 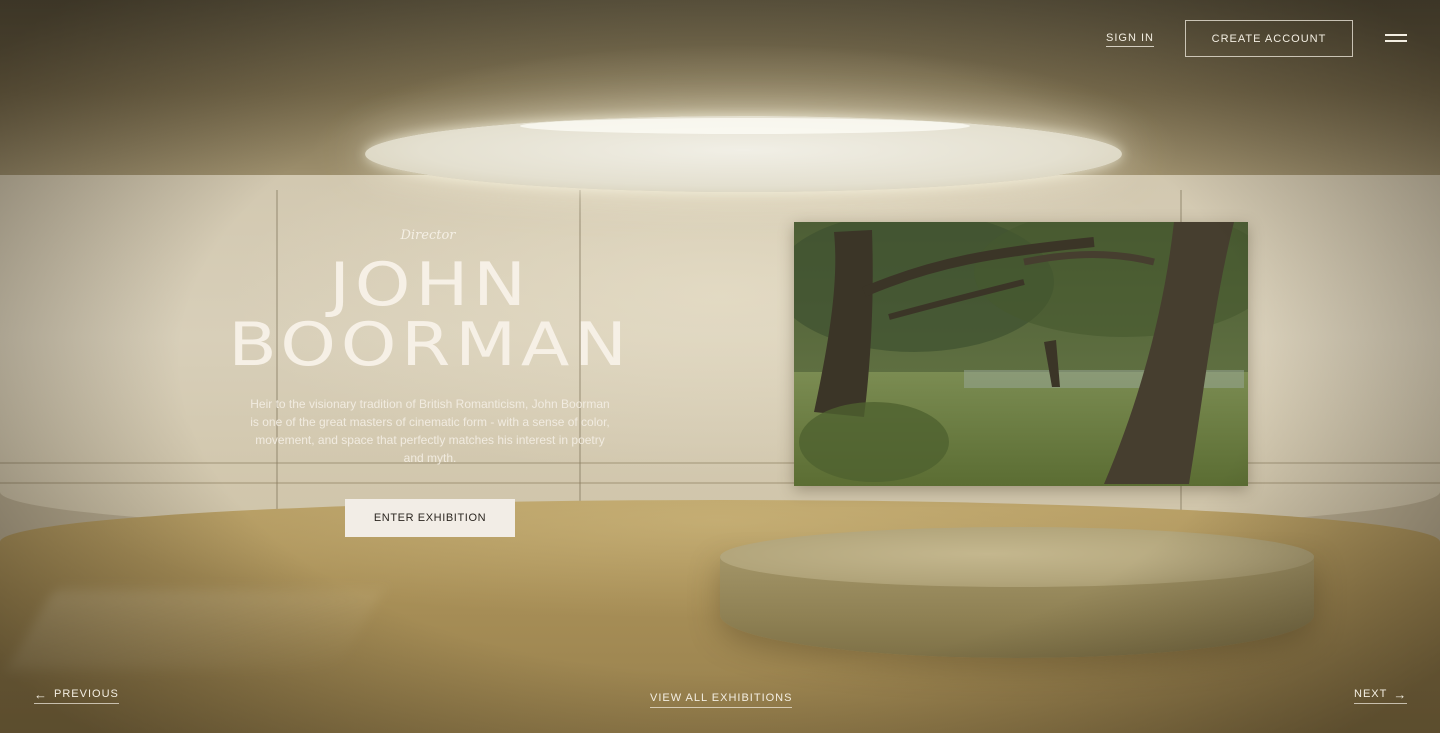 What do you see at coordinates (41, 694) in the screenshot?
I see `arrow-left-icon: ←` at bounding box center [41, 694].